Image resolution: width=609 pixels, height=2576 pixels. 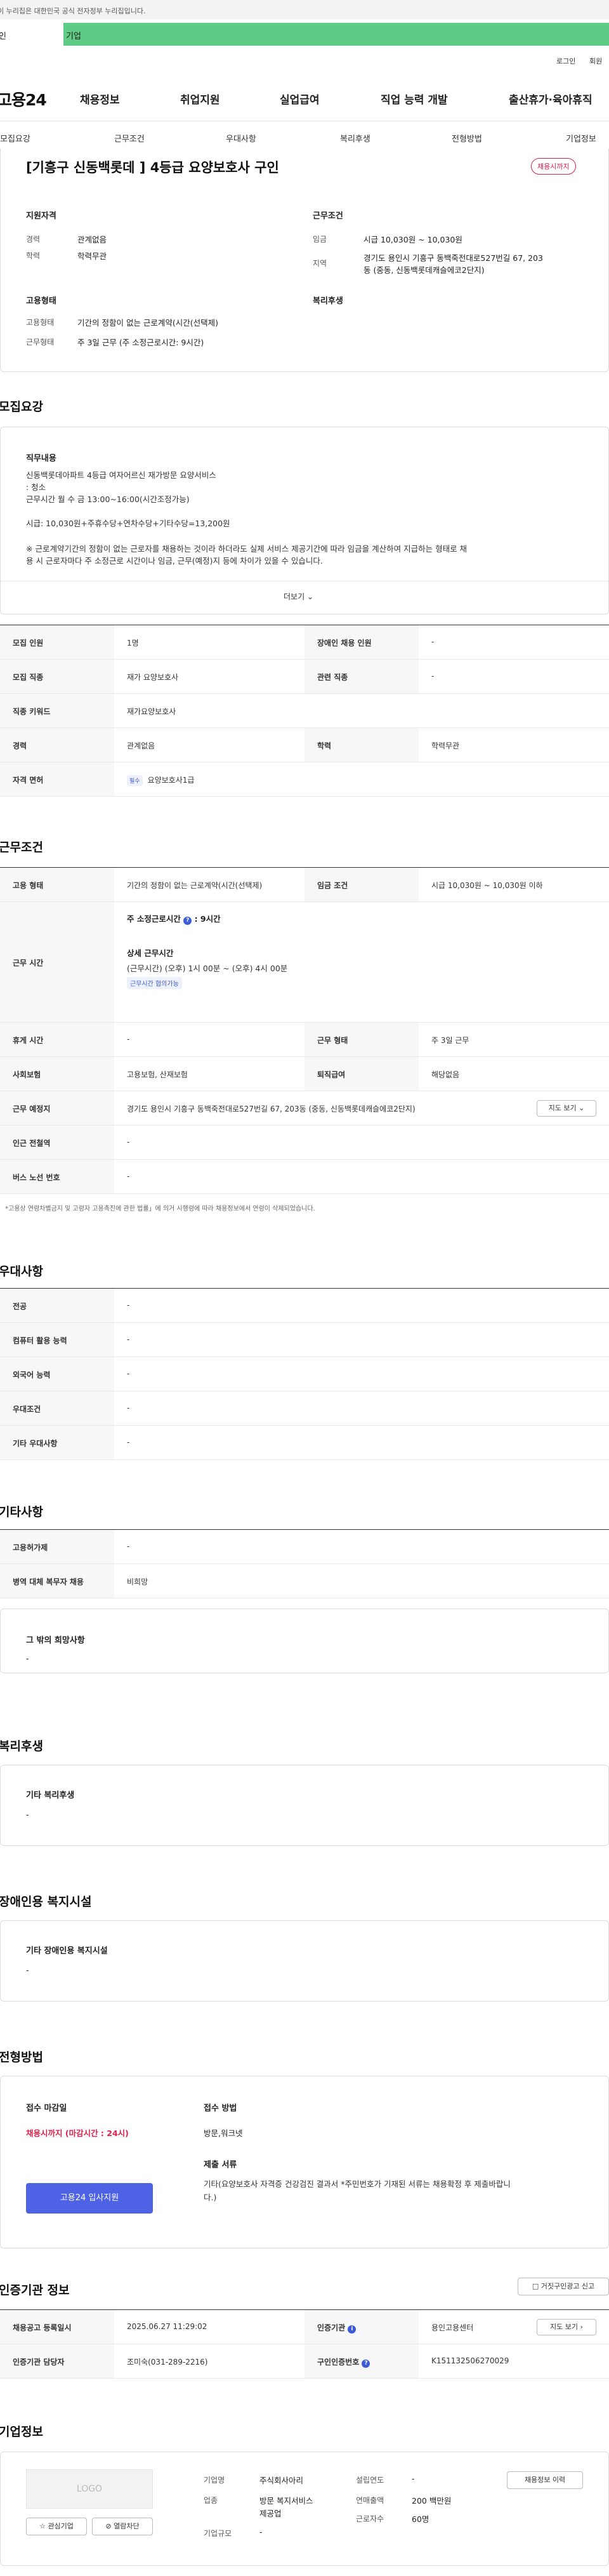 I want to click on row-label: 인근 전철역, so click(x=32, y=1143).